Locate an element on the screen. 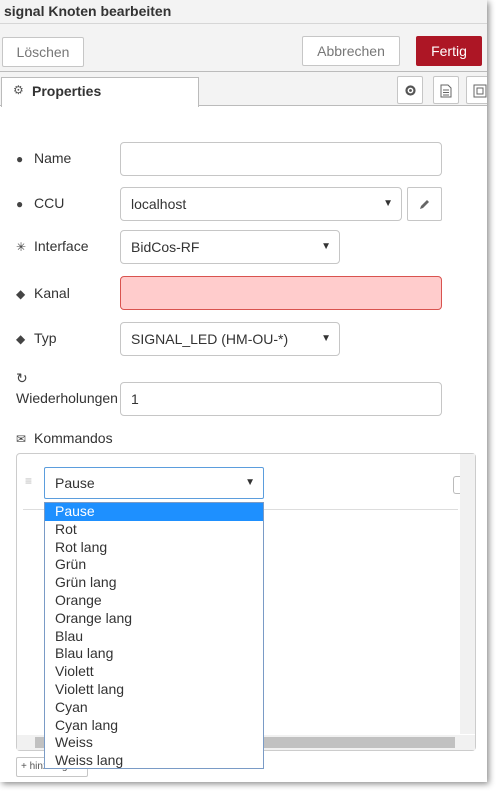 Image resolution: width=496 pixels, height=791 pixels. tab-bar: ⚙ Properties is located at coordinates (243, 89).